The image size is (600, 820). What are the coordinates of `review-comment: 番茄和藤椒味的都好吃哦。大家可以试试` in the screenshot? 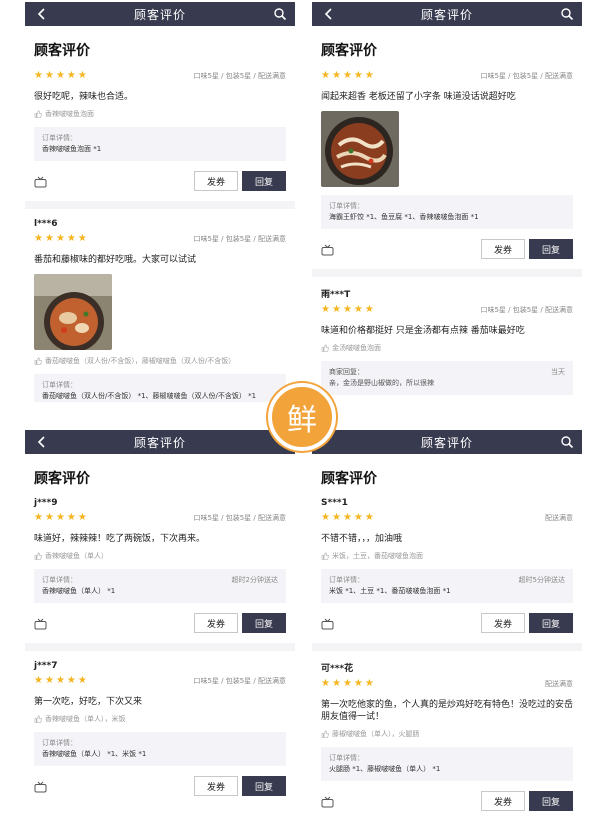 It's located at (115, 260).